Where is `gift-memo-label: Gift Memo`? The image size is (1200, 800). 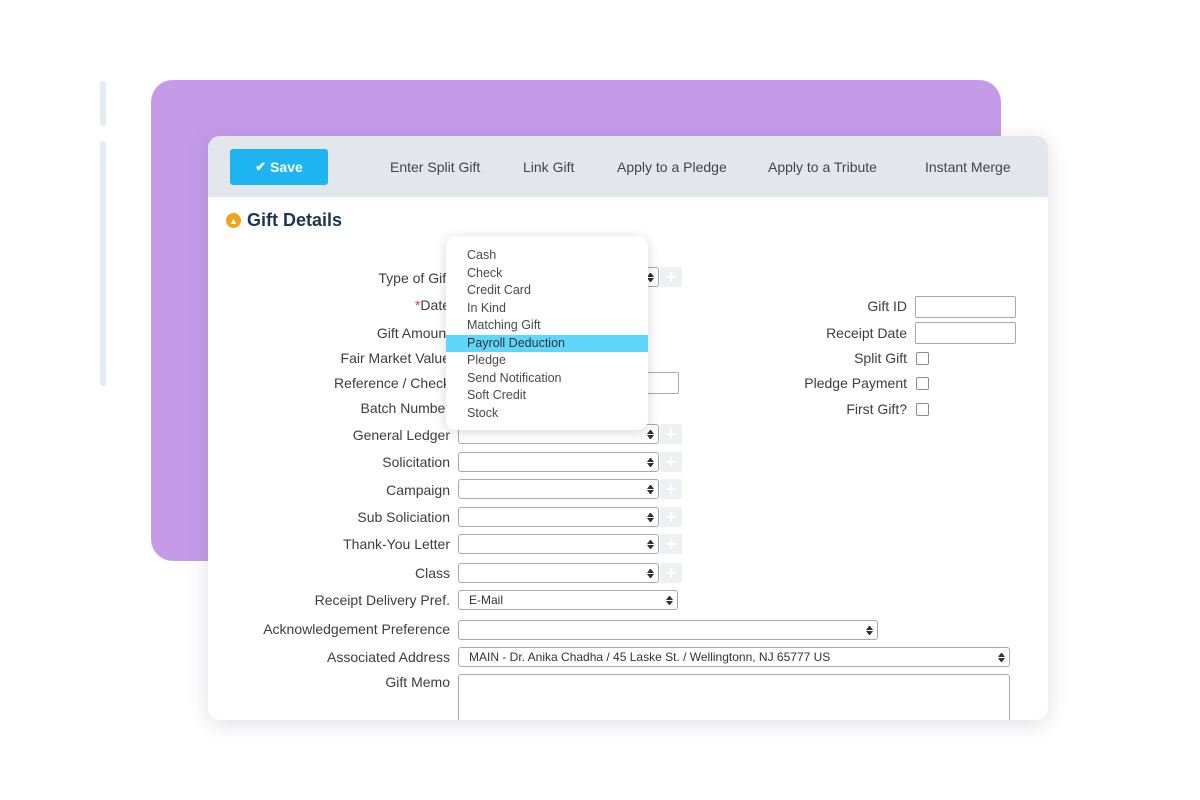 gift-memo-label: Gift Memo is located at coordinates (417, 682).